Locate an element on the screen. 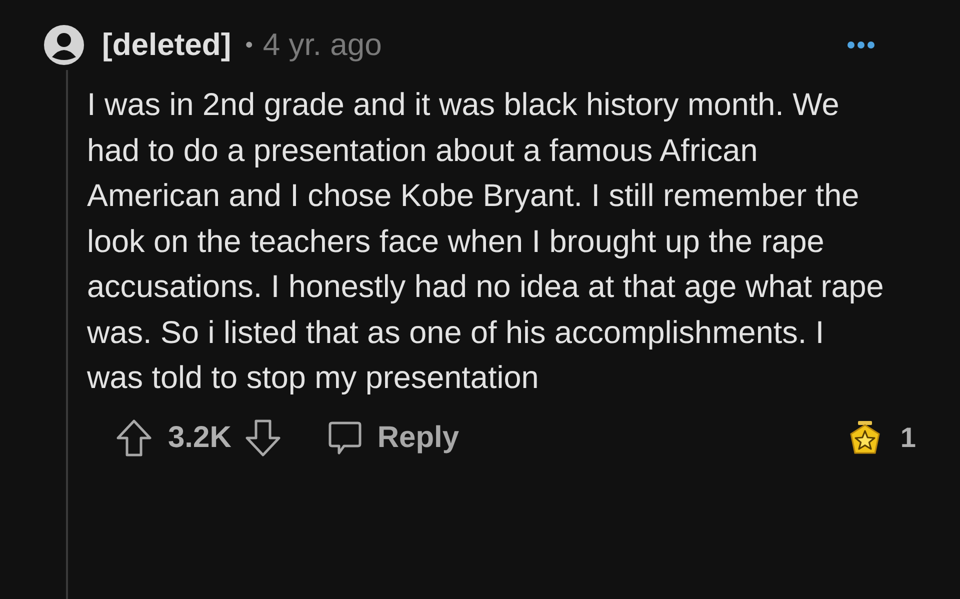 Image resolution: width=960 pixels, height=599 pixels. more-options-icon is located at coordinates (861, 45).